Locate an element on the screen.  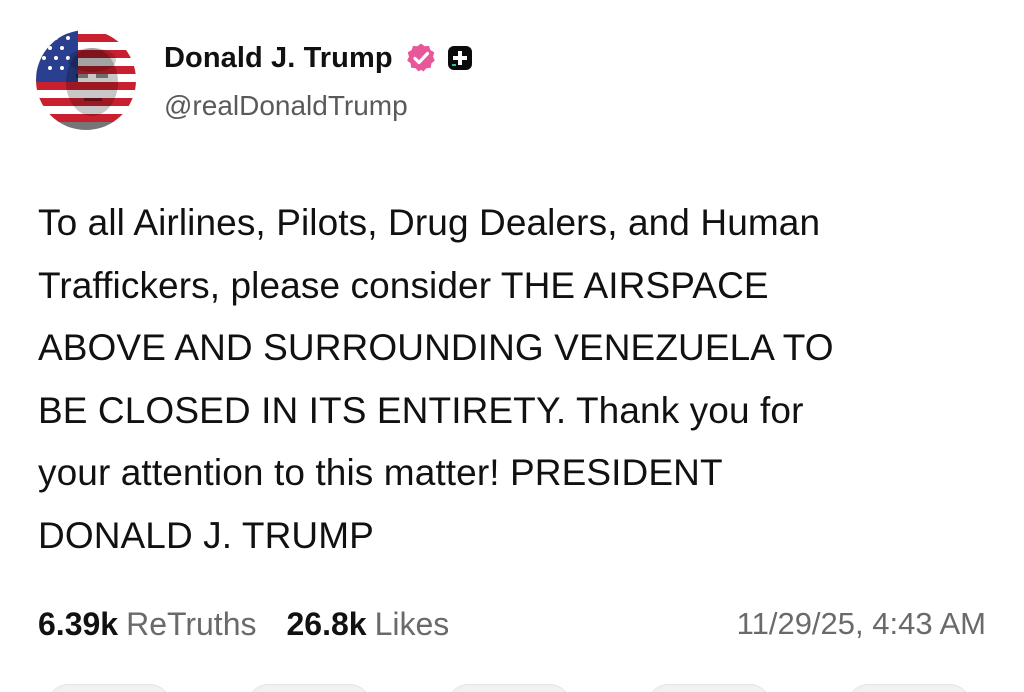
author-display-name: Donald J. Trump is located at coordinates (278, 58).